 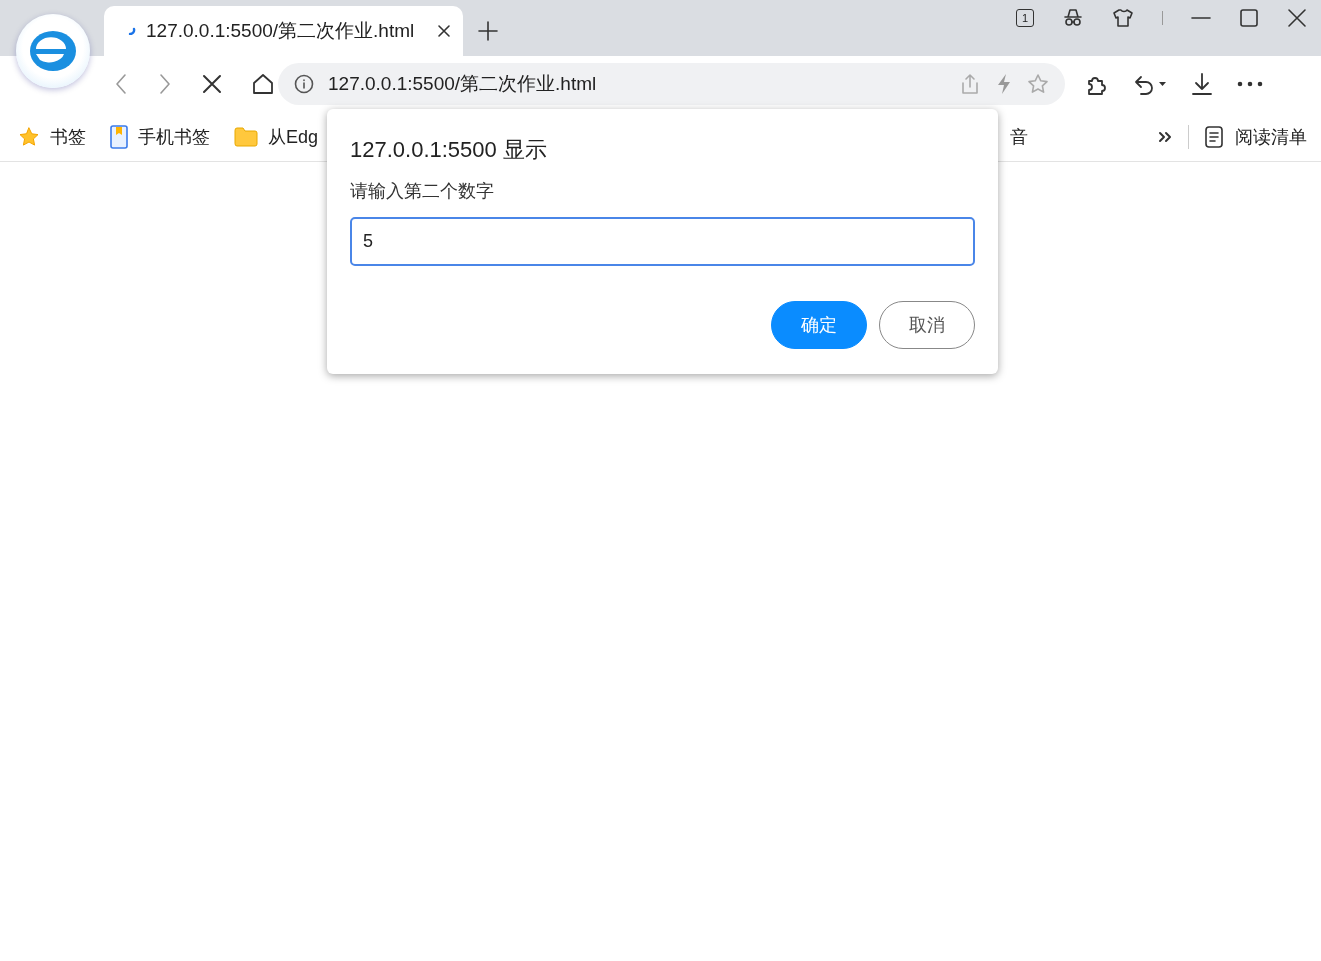 I want to click on bookmark-item: 从Edg, so click(x=276, y=136).